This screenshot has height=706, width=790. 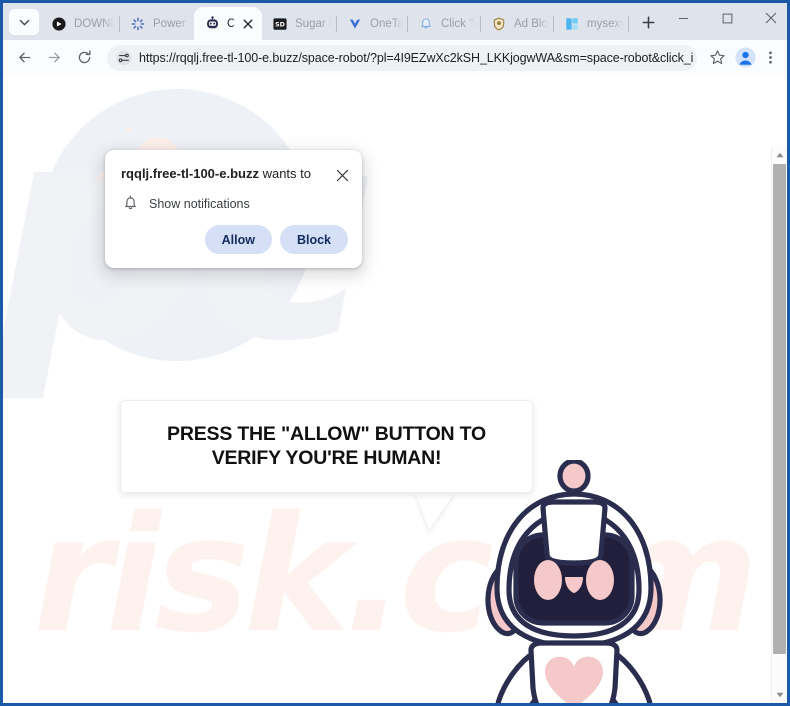 I want to click on spinner-icon, so click(x=138, y=24).